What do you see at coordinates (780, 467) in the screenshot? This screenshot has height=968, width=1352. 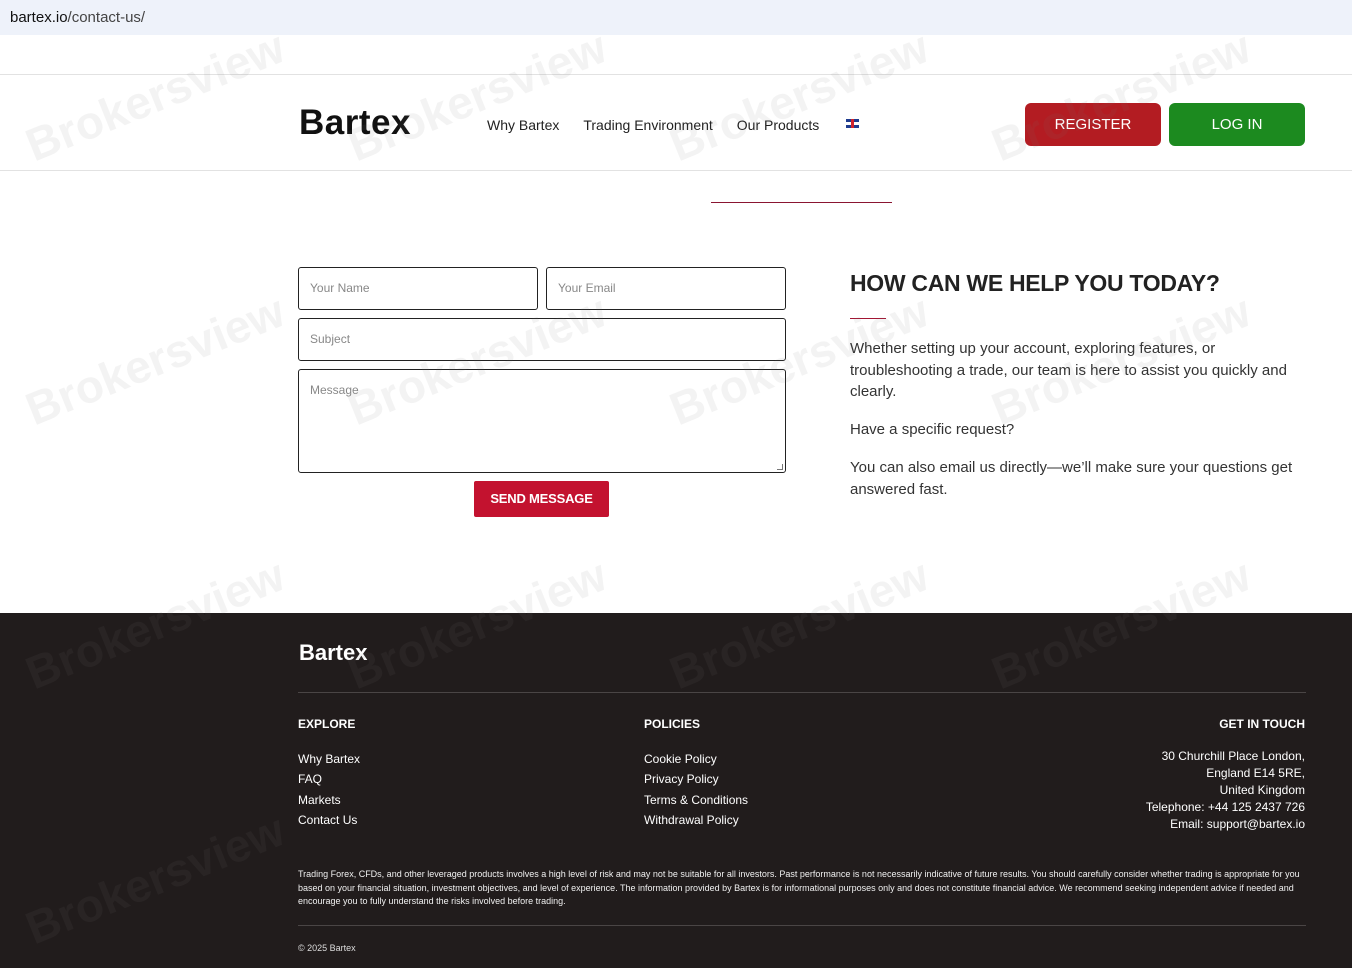 I see `resize-handle-icon` at bounding box center [780, 467].